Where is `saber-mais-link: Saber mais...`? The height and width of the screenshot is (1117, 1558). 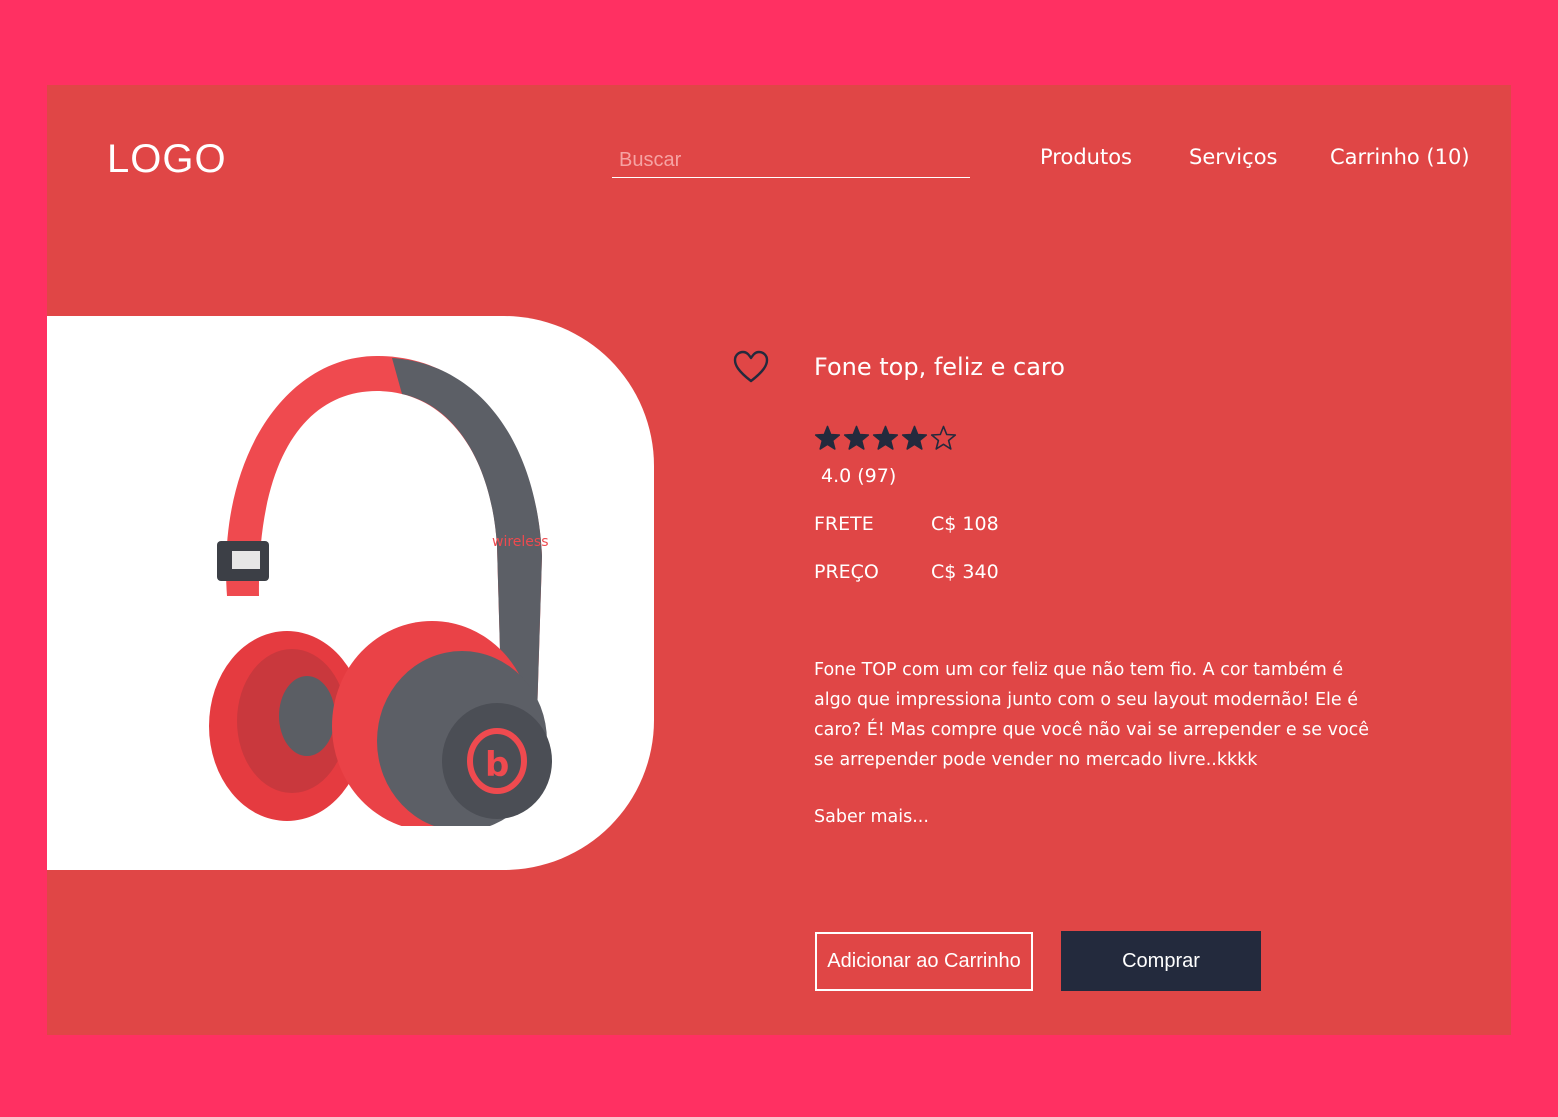
saber-mais-link: Saber mais... is located at coordinates (871, 817).